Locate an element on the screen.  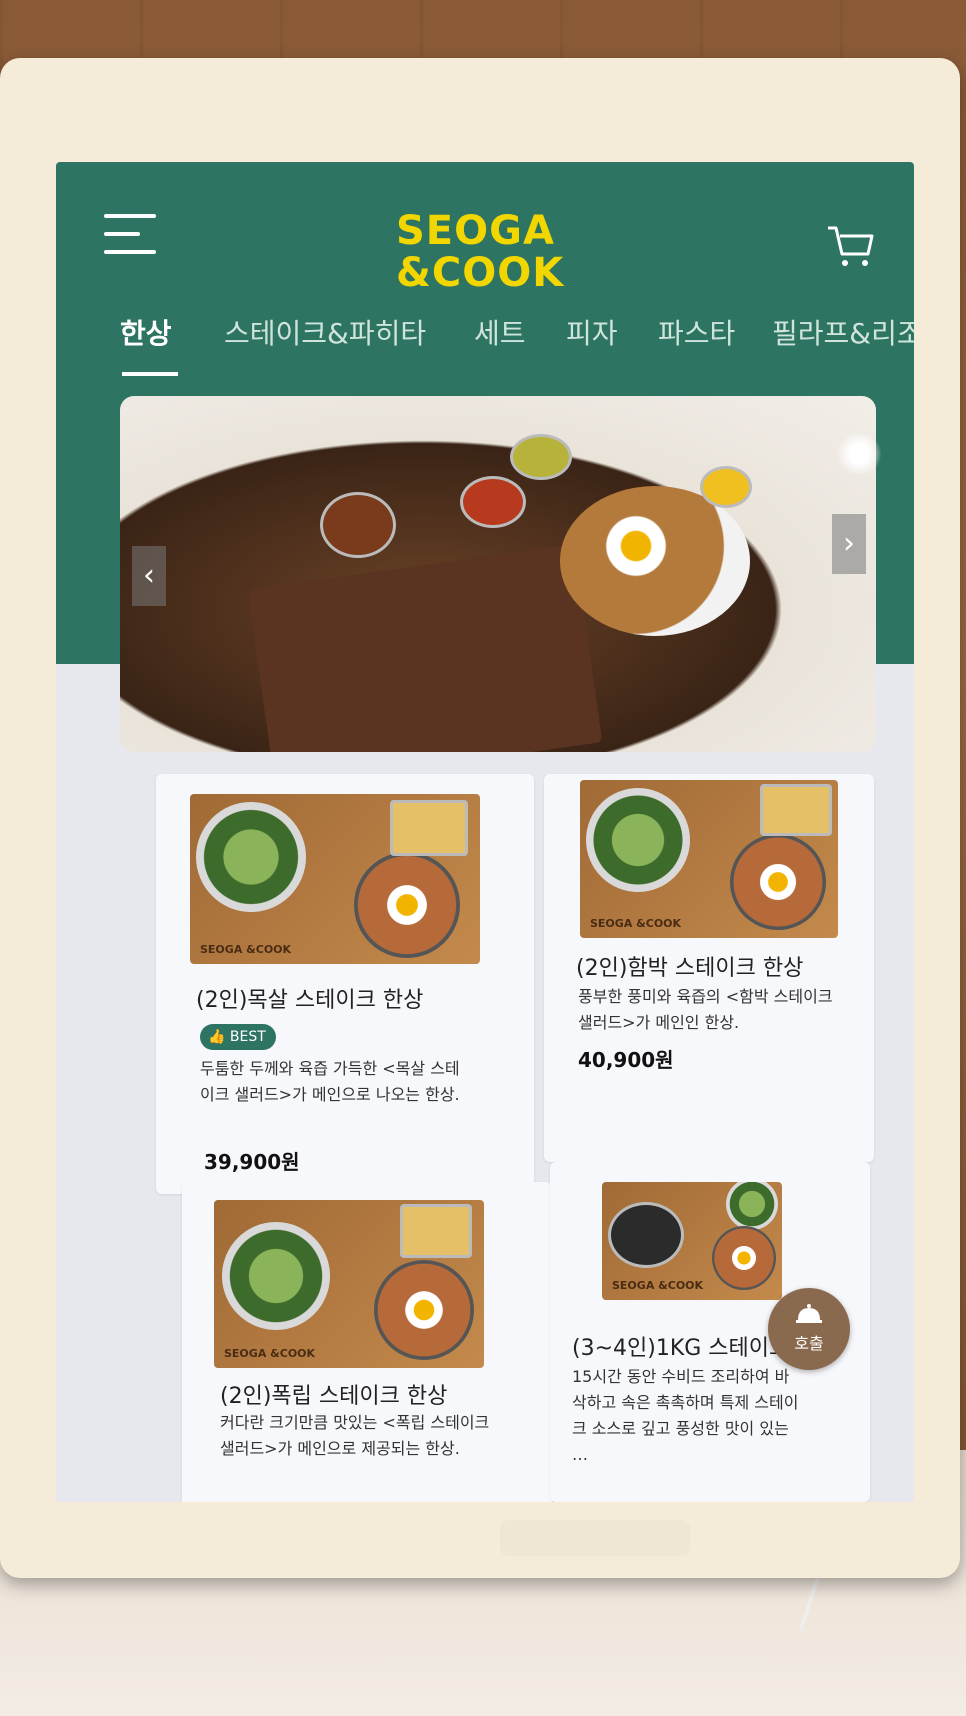
banner-pasta-plate is located at coordinates (655, 561).